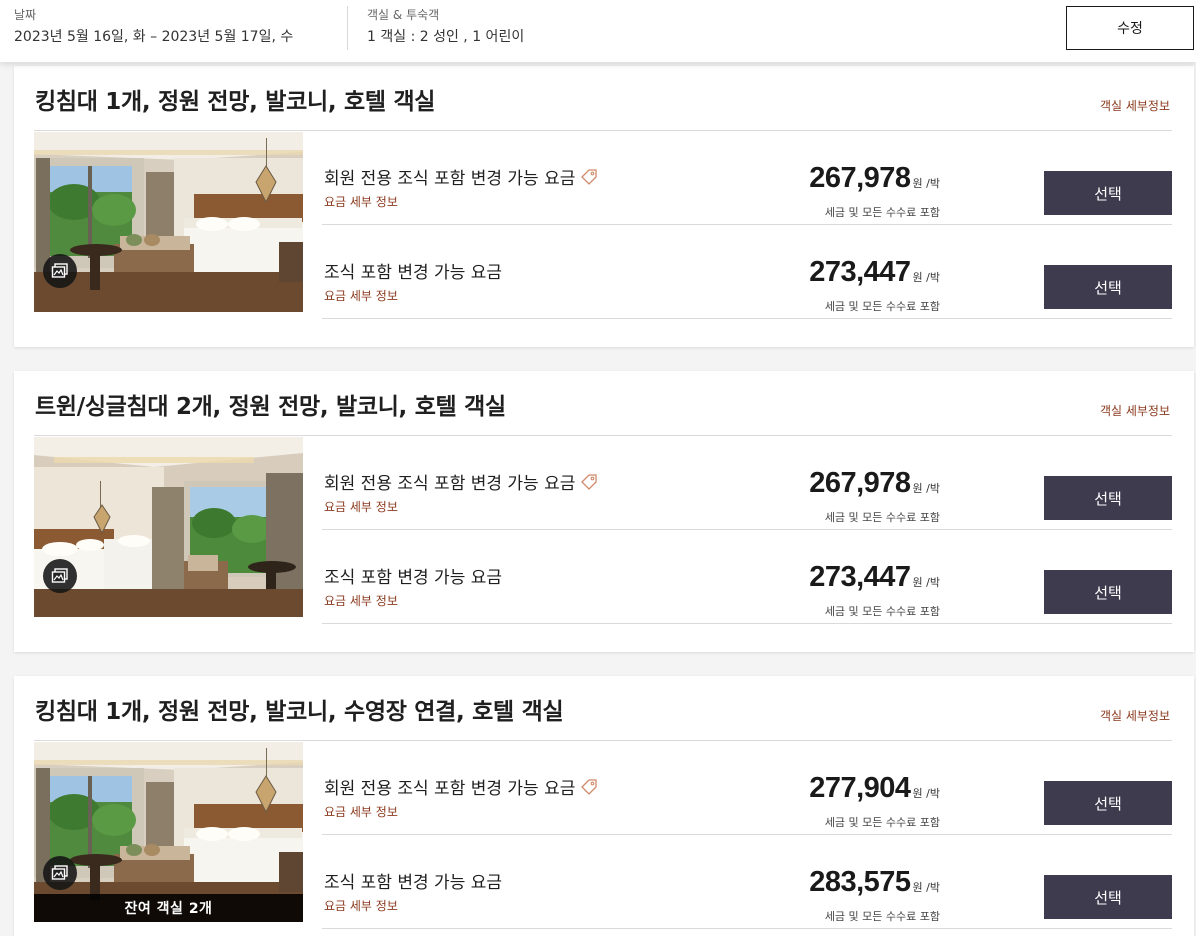 Image resolution: width=1196 pixels, height=936 pixels. I want to click on edit-search-button: 수정, so click(1130, 28).